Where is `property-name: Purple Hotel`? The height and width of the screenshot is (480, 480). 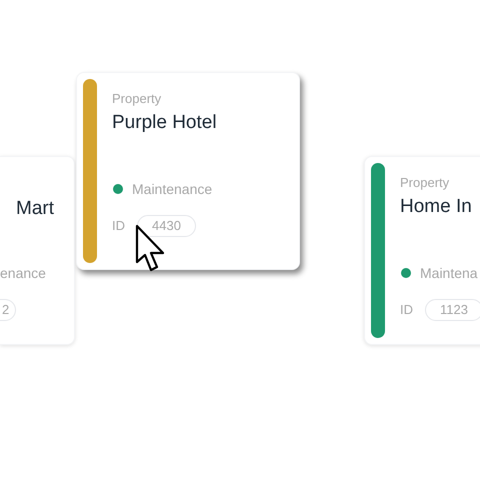
property-name: Purple Hotel is located at coordinates (164, 123).